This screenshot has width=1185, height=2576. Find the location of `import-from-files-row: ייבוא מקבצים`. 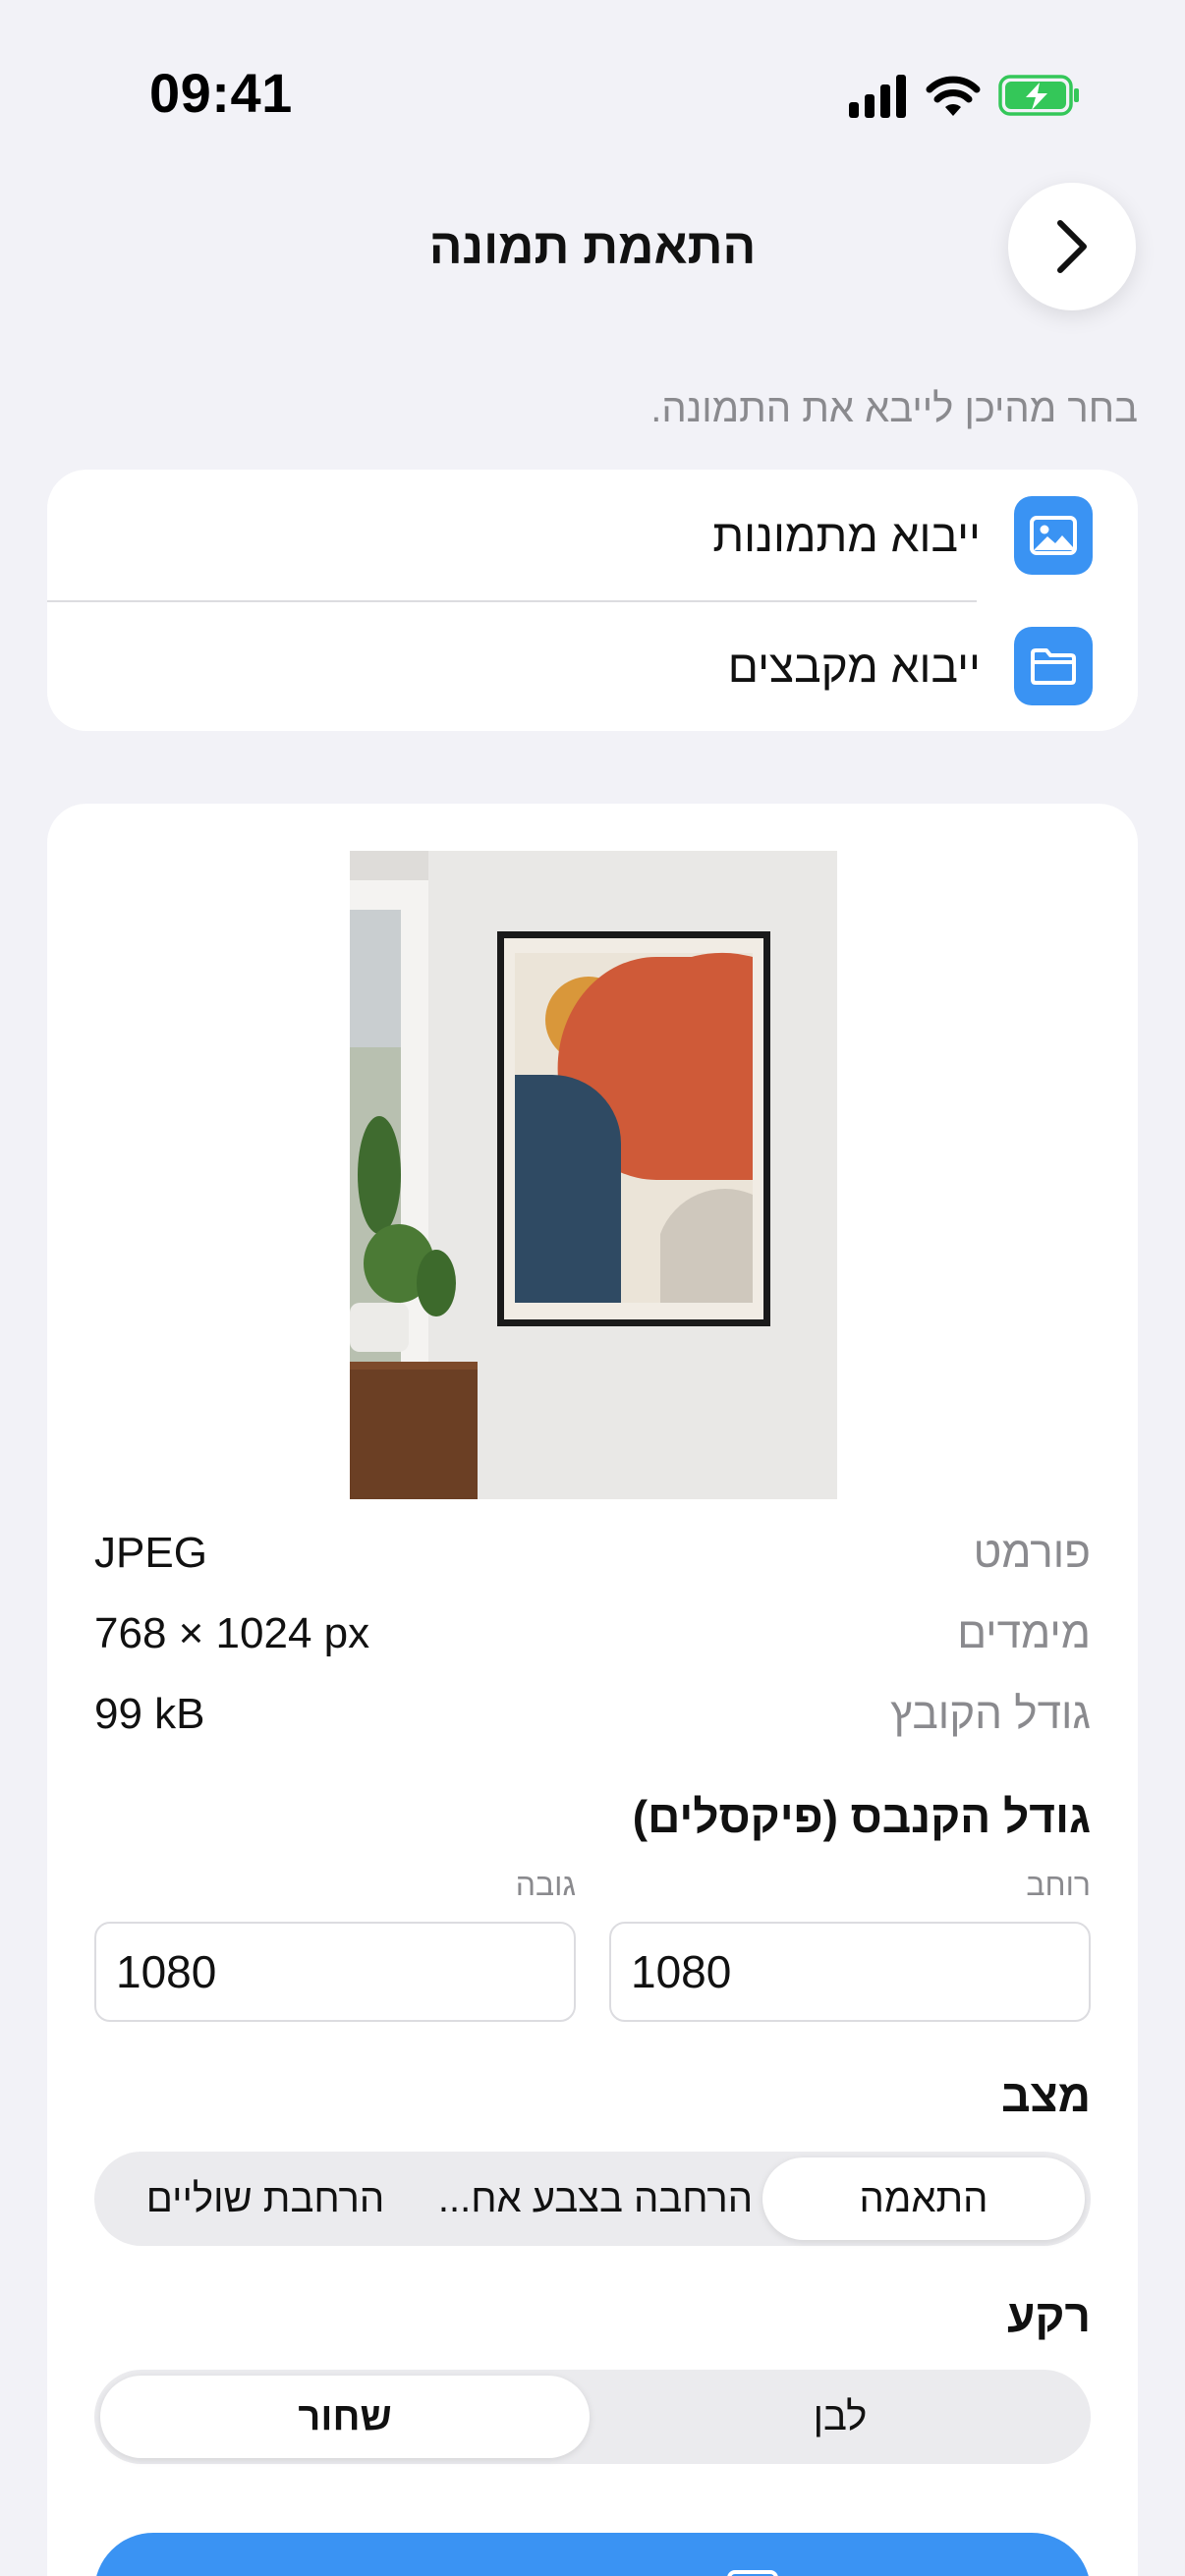

import-from-files-row: ייבוא מקבצים is located at coordinates (592, 665).